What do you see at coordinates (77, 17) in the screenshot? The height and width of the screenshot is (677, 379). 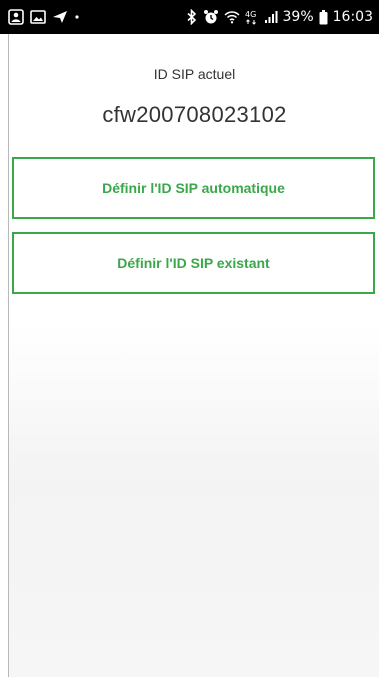 I see `dot-icon` at bounding box center [77, 17].